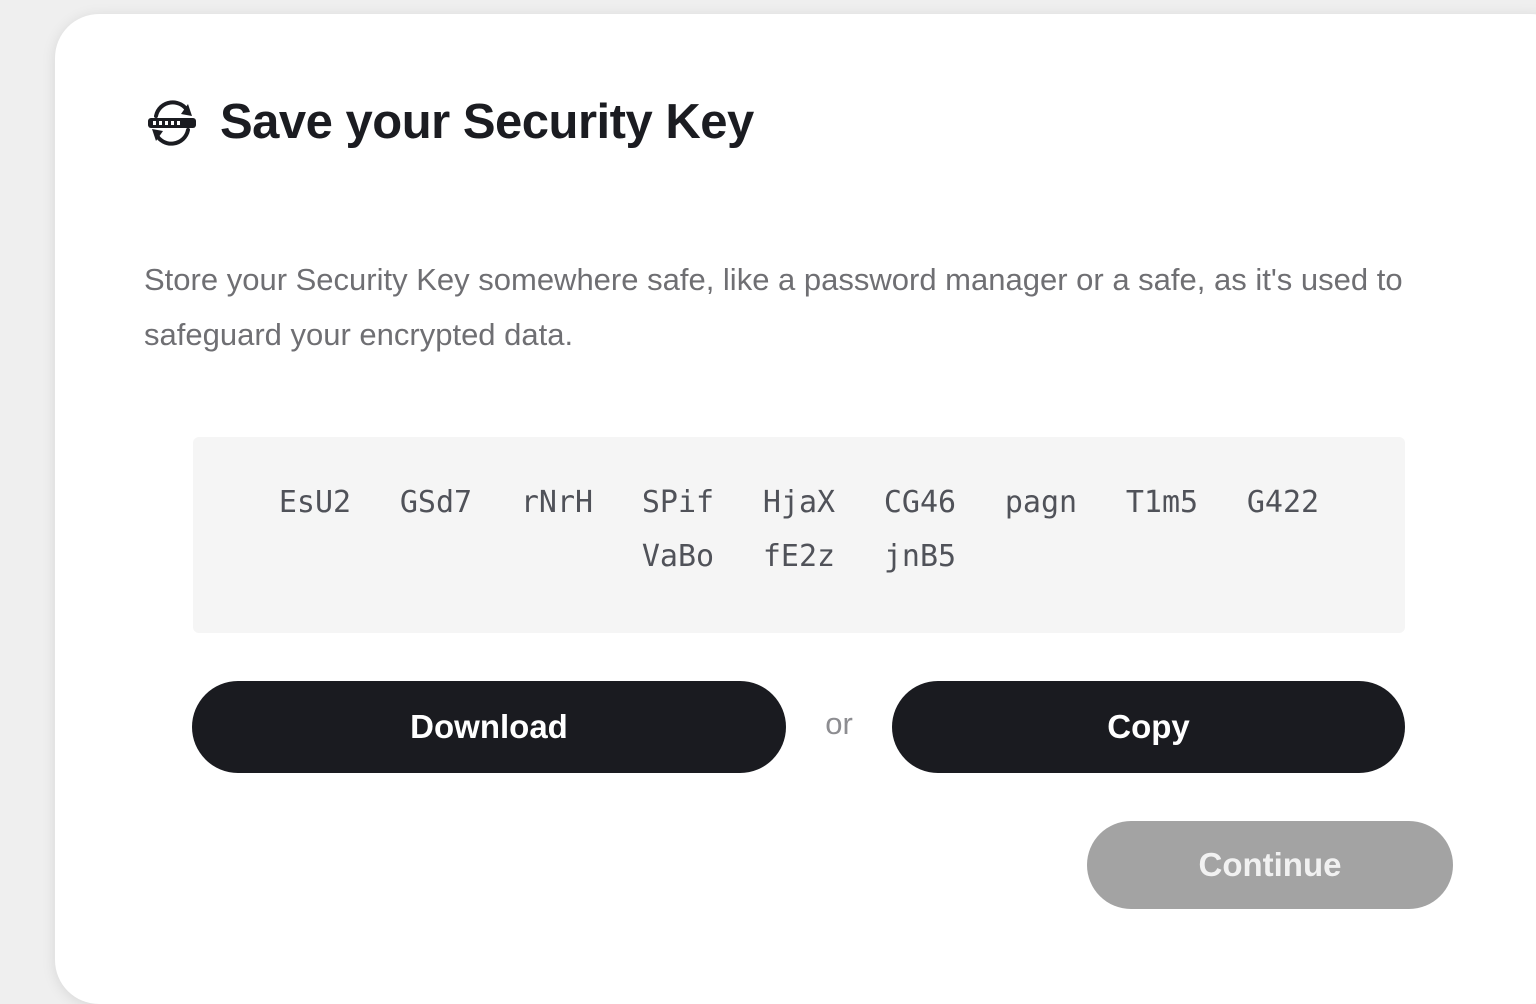  What do you see at coordinates (487, 122) in the screenshot?
I see `dialog-title: Save your Security Key` at bounding box center [487, 122].